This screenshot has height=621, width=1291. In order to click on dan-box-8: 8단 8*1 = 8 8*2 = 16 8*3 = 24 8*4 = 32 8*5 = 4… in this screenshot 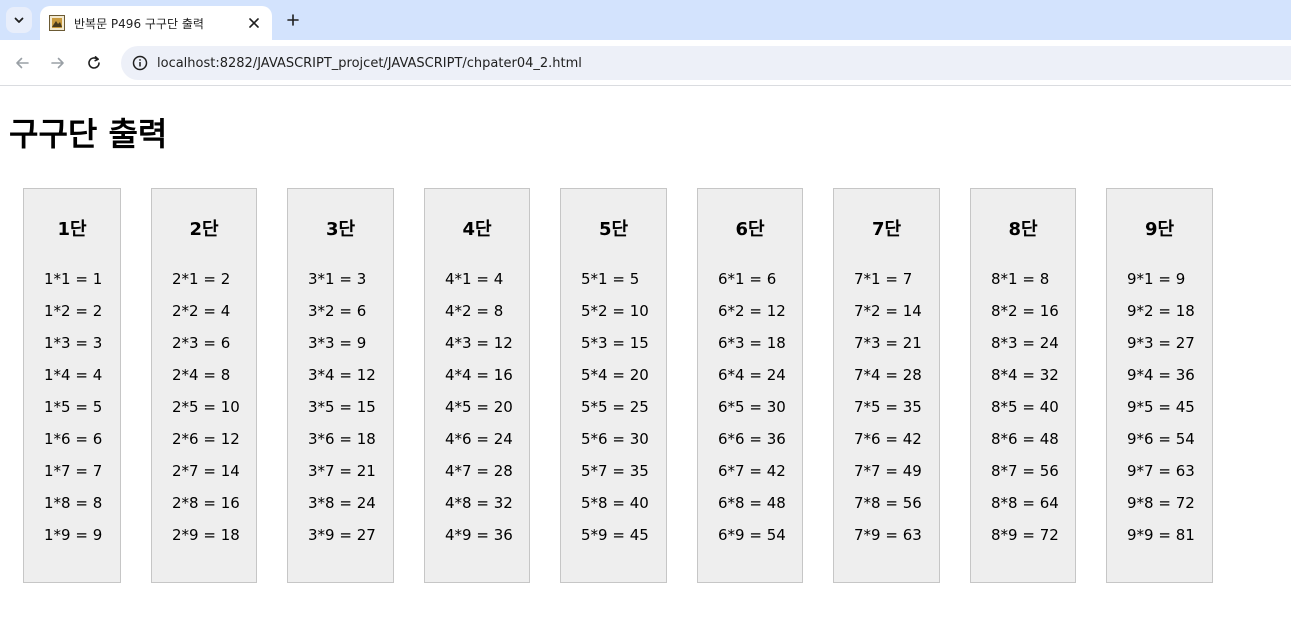, I will do `click(1023, 385)`.